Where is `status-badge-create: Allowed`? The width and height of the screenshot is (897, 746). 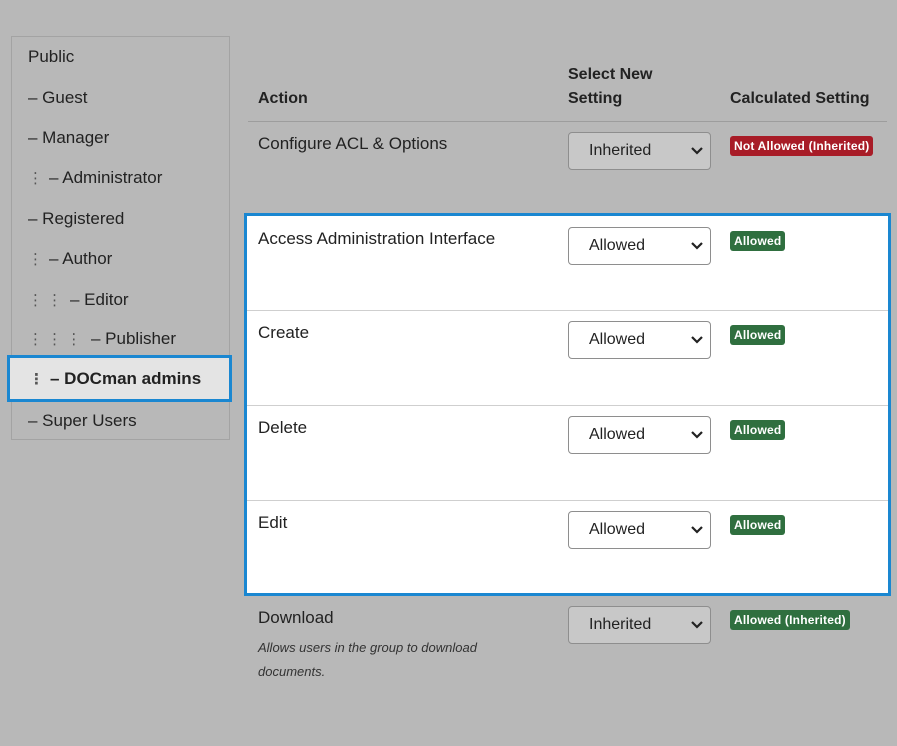
status-badge-create: Allowed is located at coordinates (758, 335).